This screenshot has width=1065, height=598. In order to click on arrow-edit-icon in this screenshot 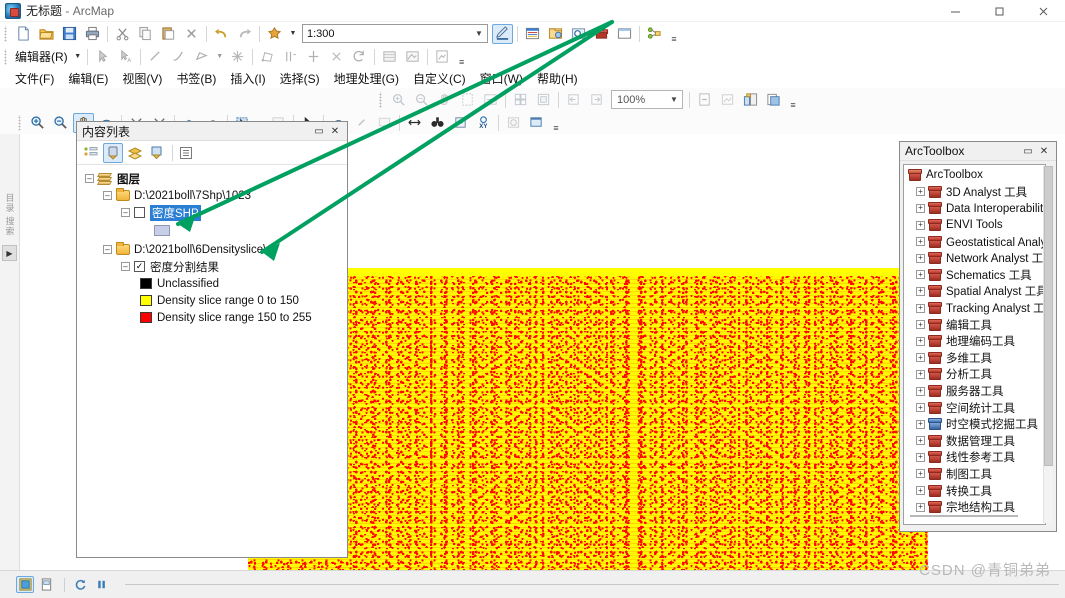, I will do `click(102, 57)`.